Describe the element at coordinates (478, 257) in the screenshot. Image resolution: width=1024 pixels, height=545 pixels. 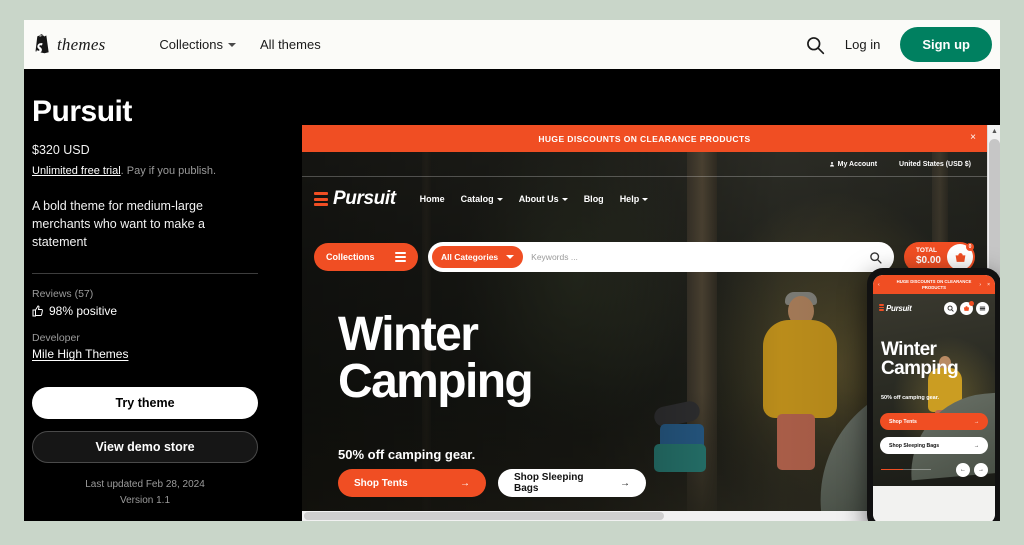
I see `category-select: All Categories` at that location.